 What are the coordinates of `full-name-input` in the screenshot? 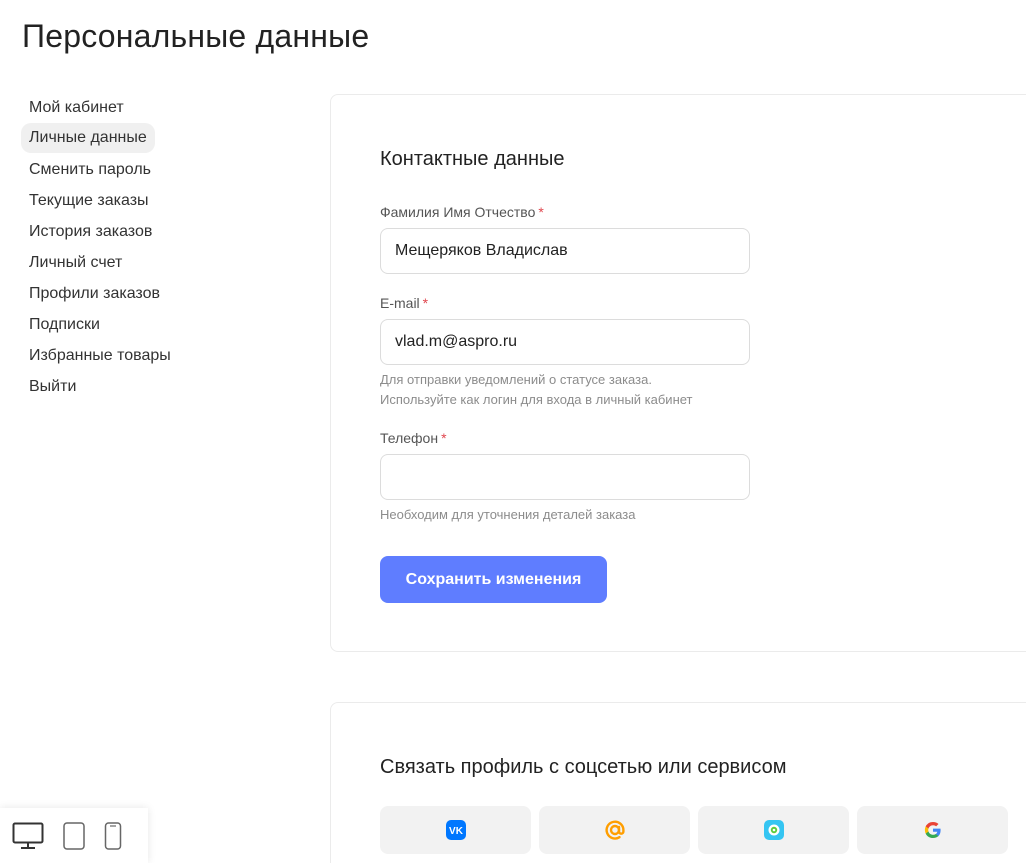 It's located at (565, 251).